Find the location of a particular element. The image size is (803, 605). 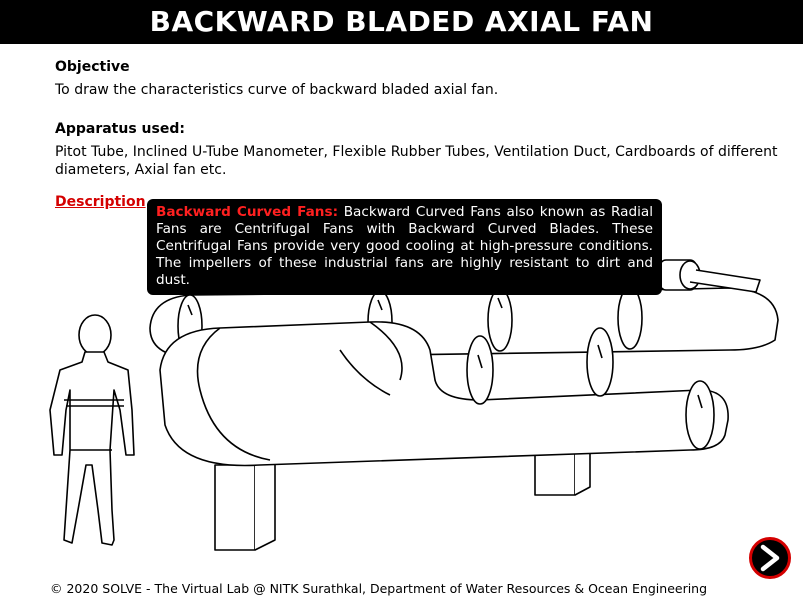

fan-motor is located at coordinates (710, 276).